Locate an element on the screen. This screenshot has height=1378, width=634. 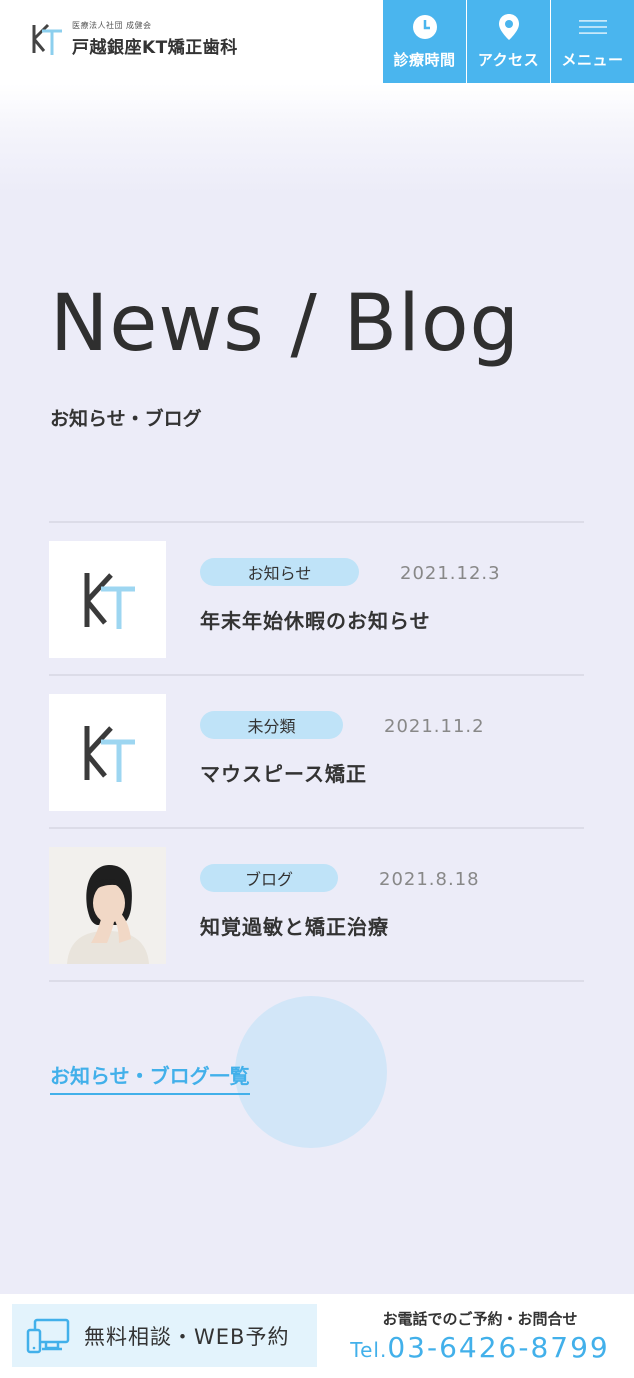
menu-button-label: メニュー is located at coordinates (592, 60).